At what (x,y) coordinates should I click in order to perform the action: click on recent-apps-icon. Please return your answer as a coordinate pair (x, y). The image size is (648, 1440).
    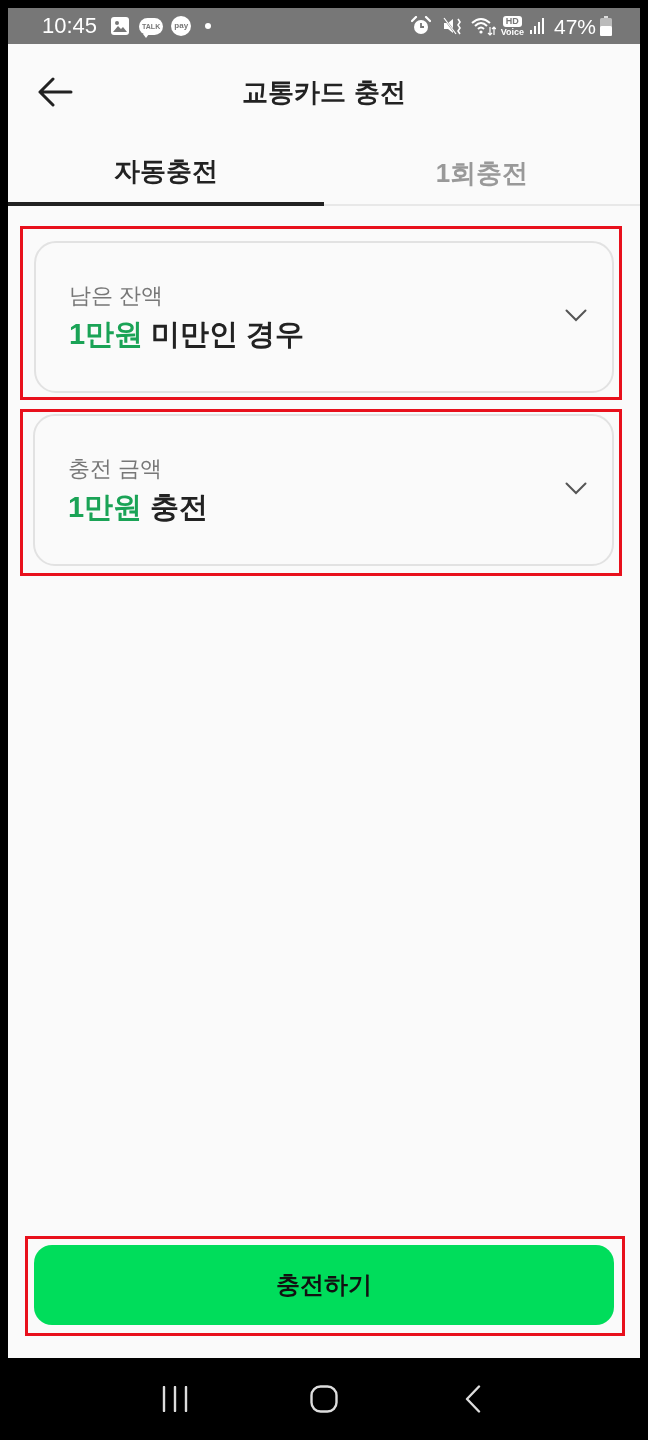
    Looking at the image, I should click on (174, 1399).